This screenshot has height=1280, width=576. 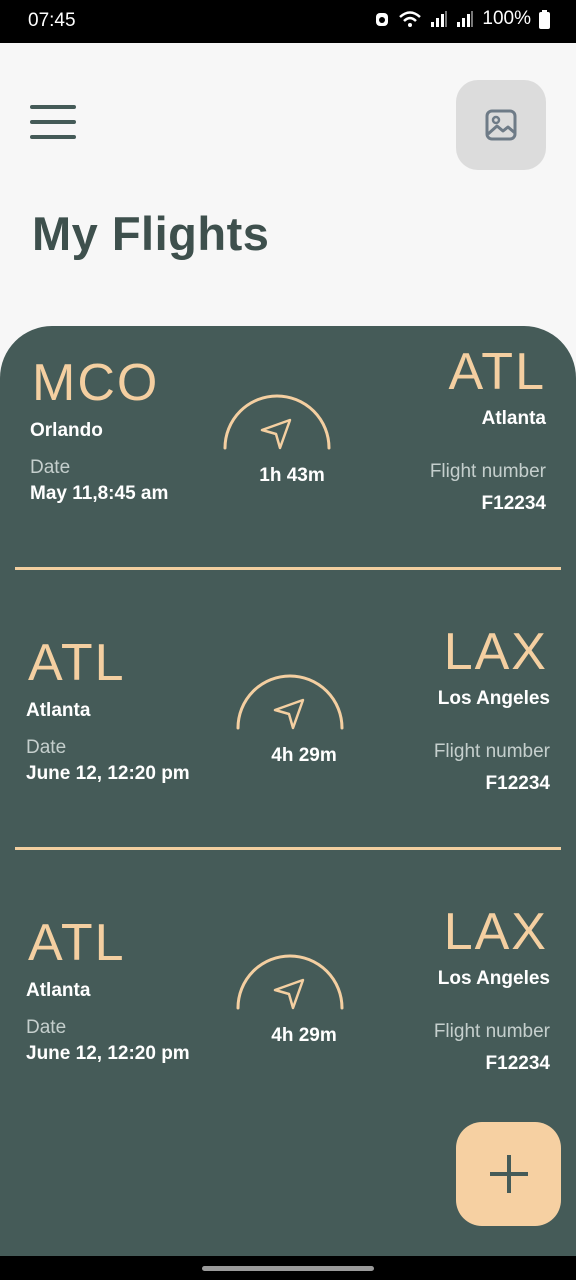 I want to click on status-icons: 100%, so click(x=462, y=19).